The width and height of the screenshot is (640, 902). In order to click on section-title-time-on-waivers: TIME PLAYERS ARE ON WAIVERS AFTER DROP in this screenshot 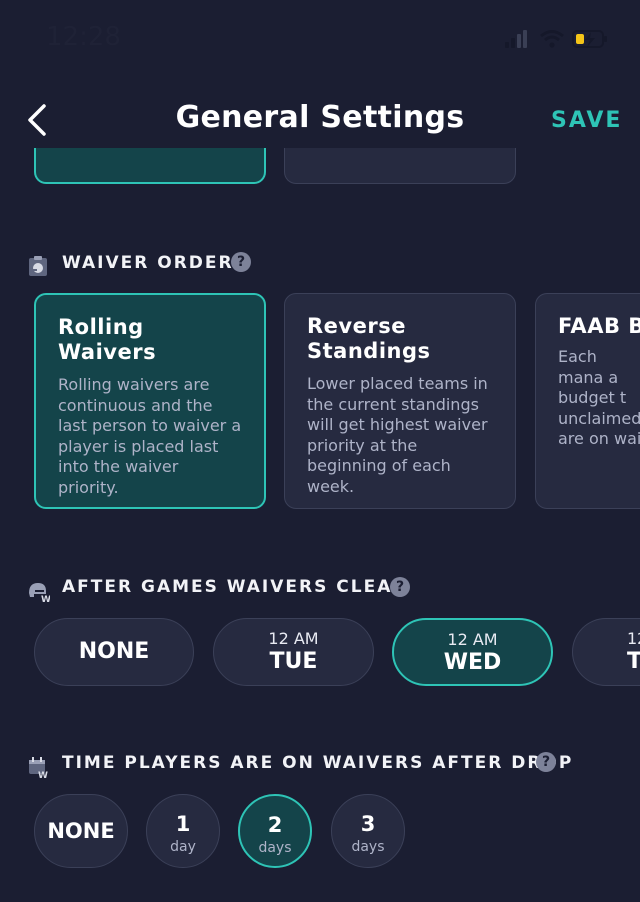, I will do `click(318, 763)`.